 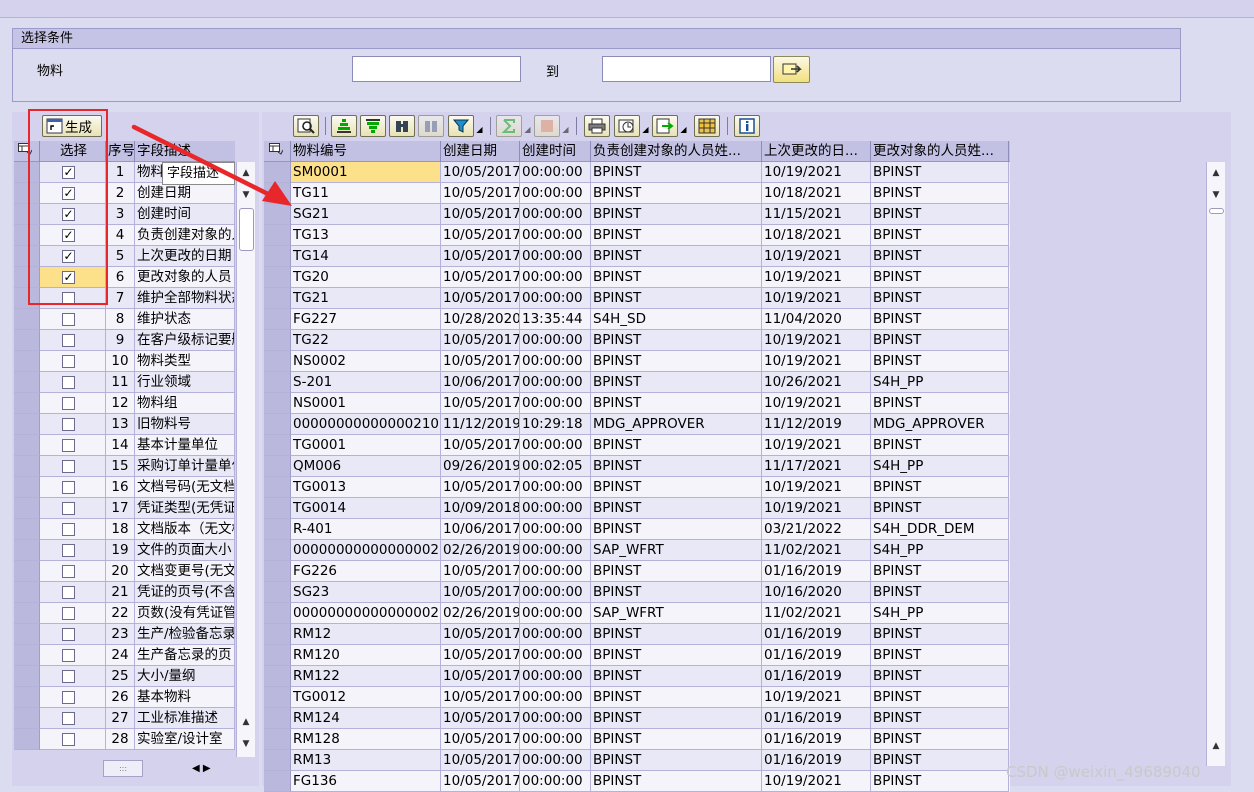 What do you see at coordinates (1103, 772) in the screenshot?
I see `watermark: CSDN @weixin_49689040` at bounding box center [1103, 772].